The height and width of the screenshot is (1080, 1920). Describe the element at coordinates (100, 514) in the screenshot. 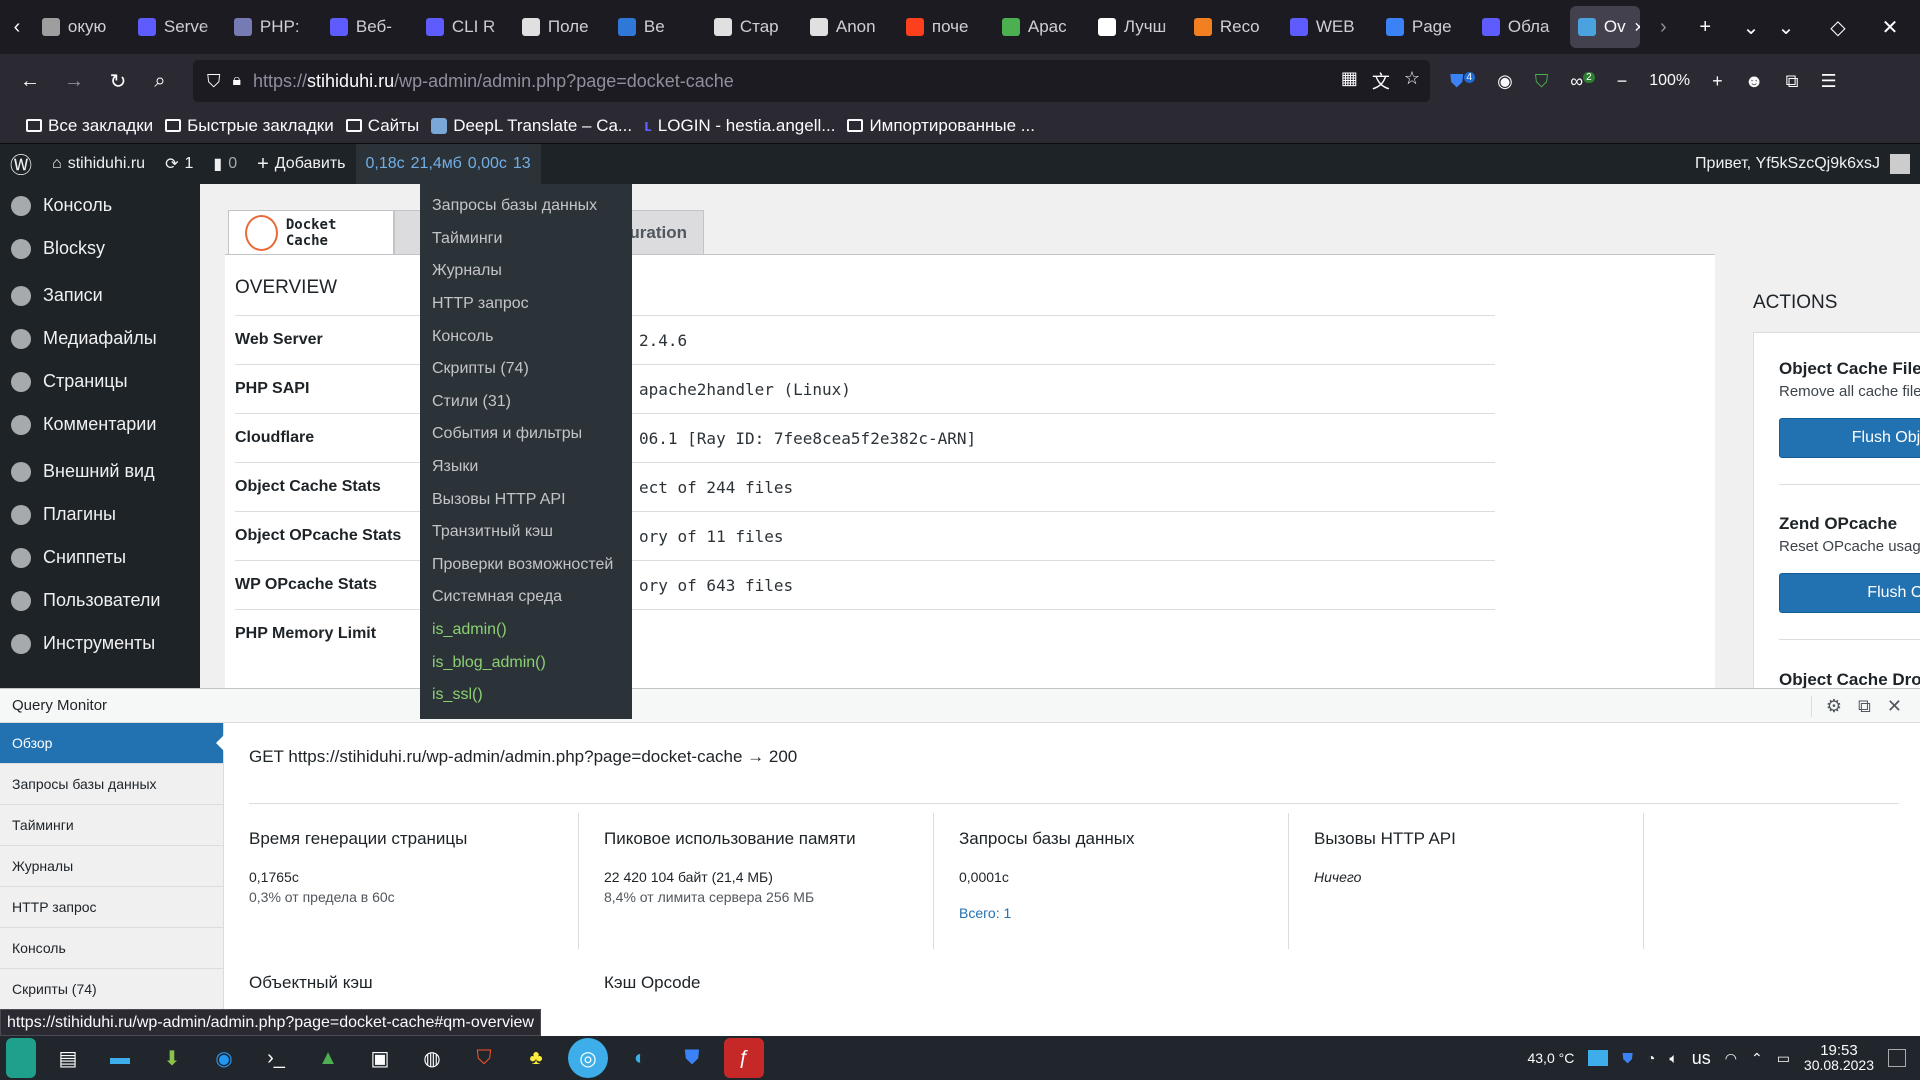

I see `sidebar-item: Плагины` at that location.